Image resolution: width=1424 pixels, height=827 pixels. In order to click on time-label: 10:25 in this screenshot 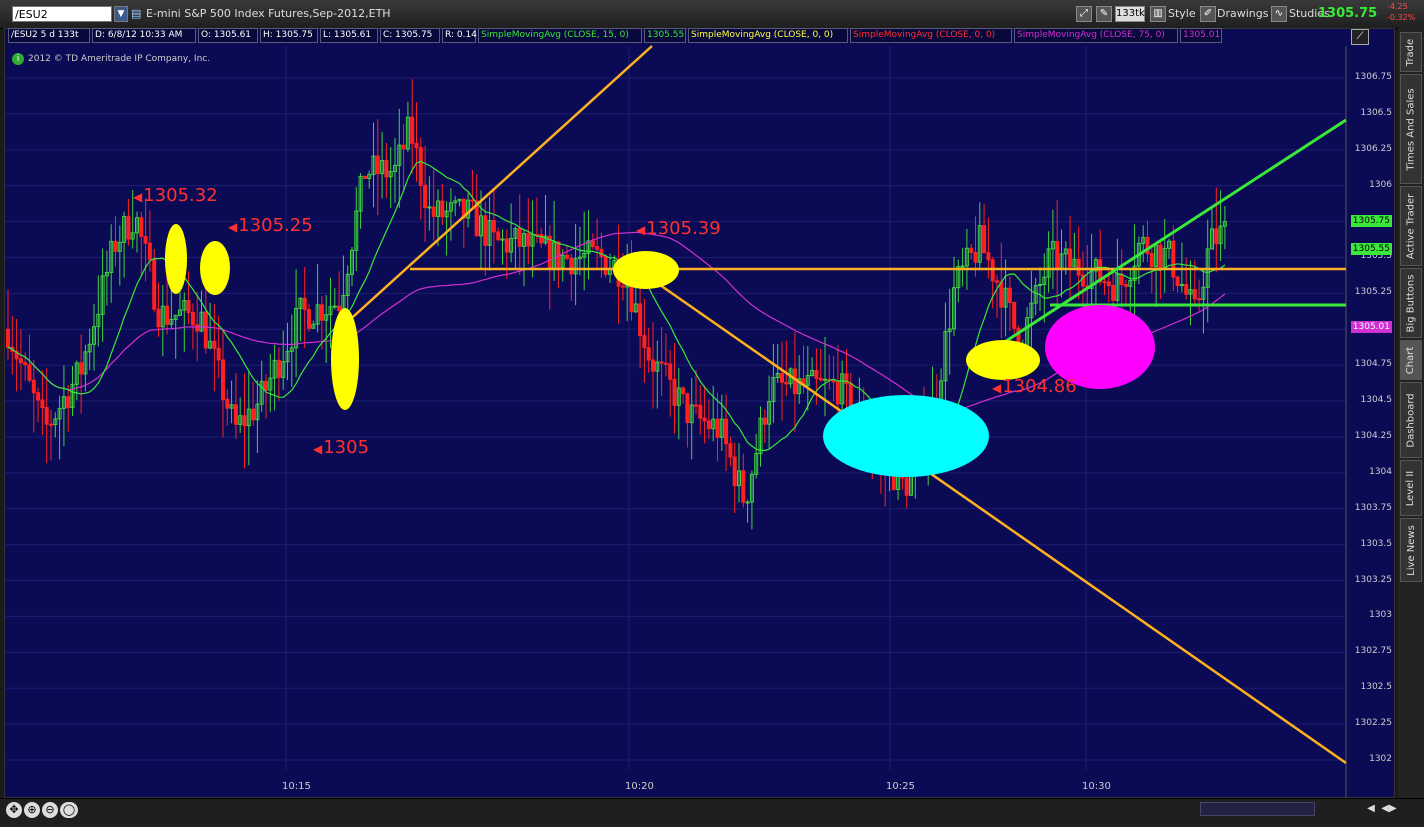, I will do `click(900, 786)`.